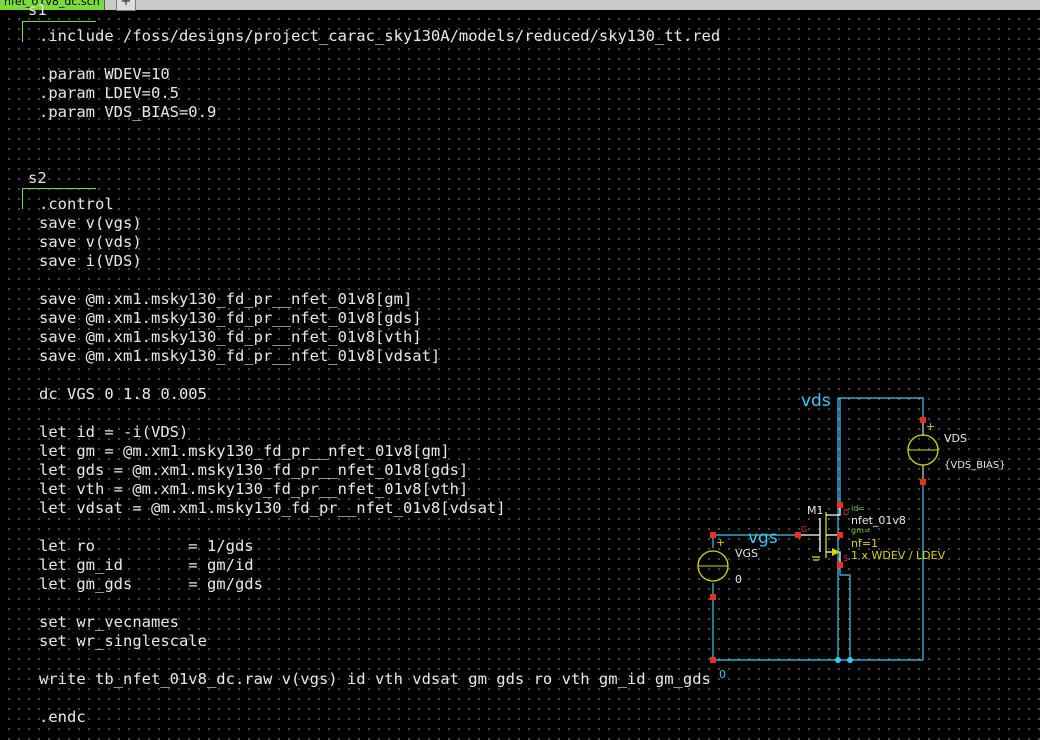 The image size is (1040, 740). What do you see at coordinates (804, 529) in the screenshot?
I see `pin-g-label: G` at bounding box center [804, 529].